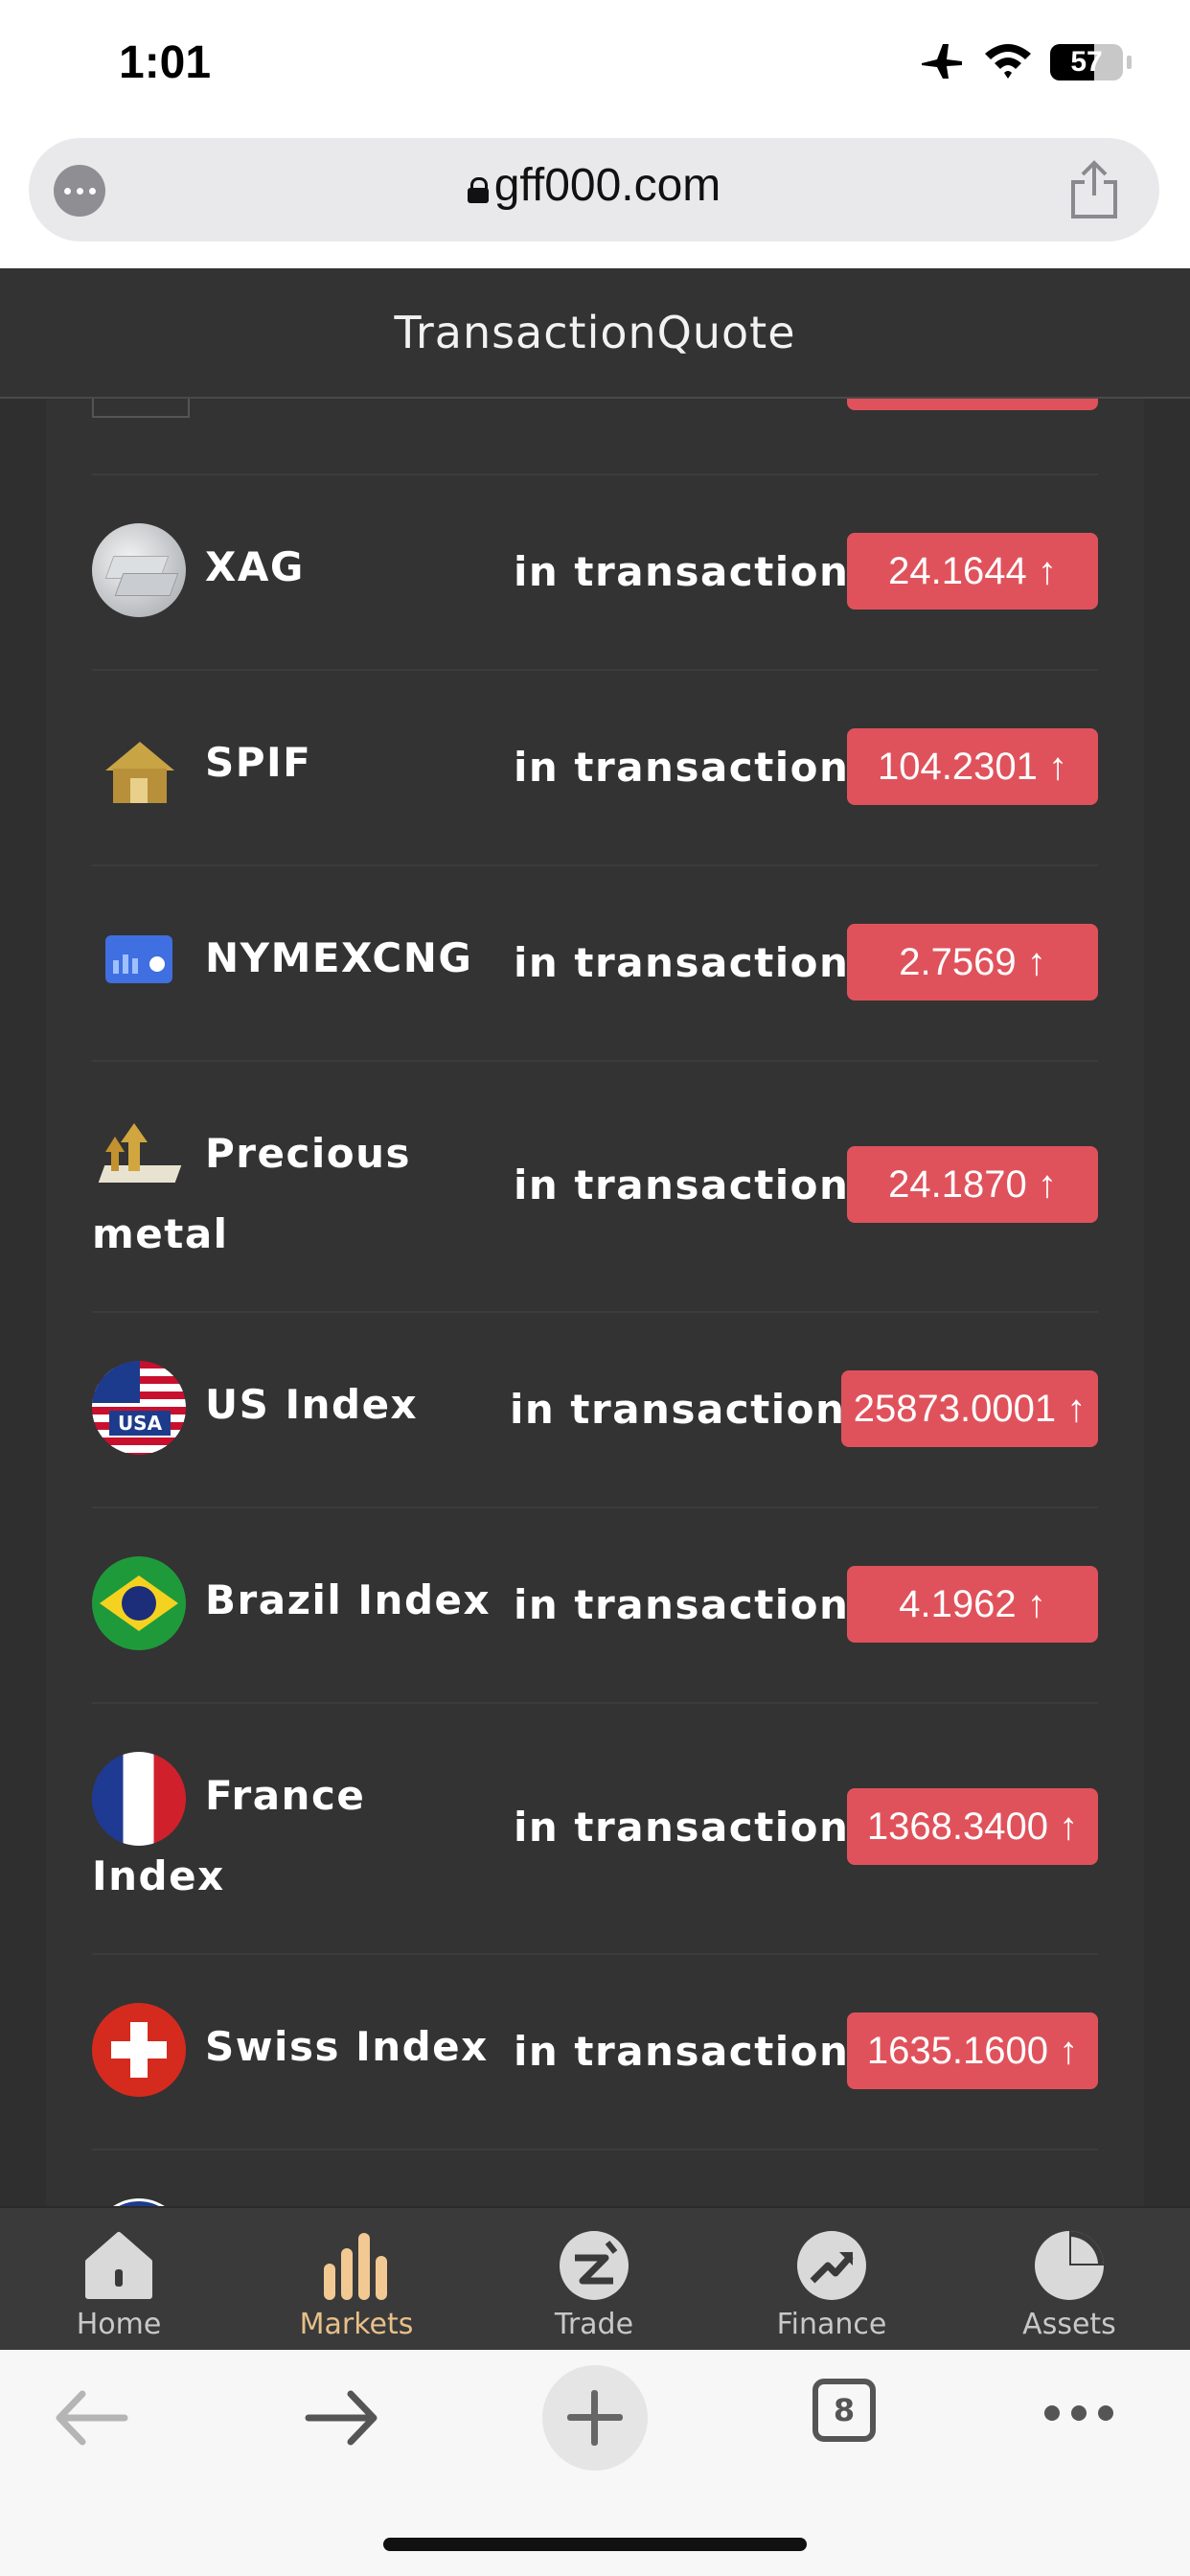 The height and width of the screenshot is (2576, 1190). What do you see at coordinates (1008, 62) in the screenshot?
I see `wifi-icon` at bounding box center [1008, 62].